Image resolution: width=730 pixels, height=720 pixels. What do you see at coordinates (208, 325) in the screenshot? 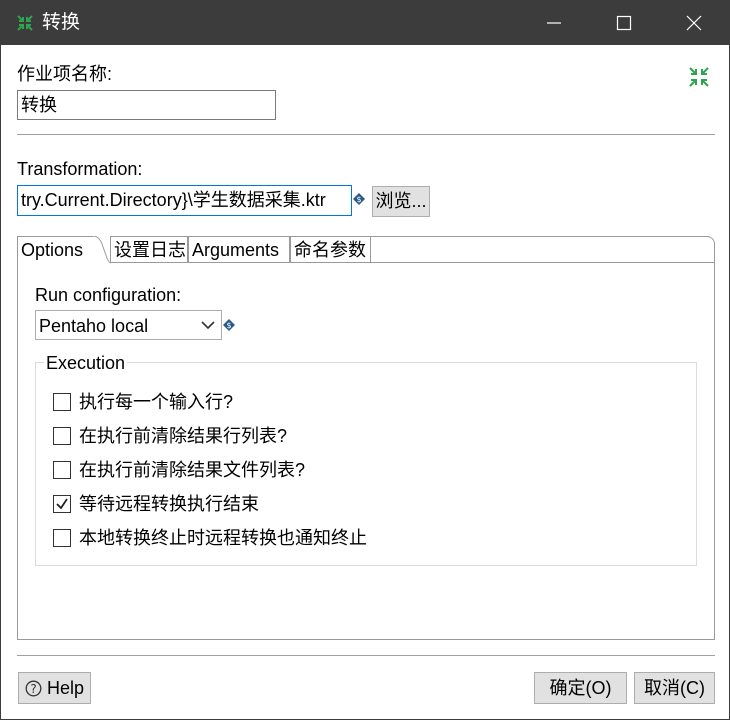
I see `chevron-down-icon` at bounding box center [208, 325].